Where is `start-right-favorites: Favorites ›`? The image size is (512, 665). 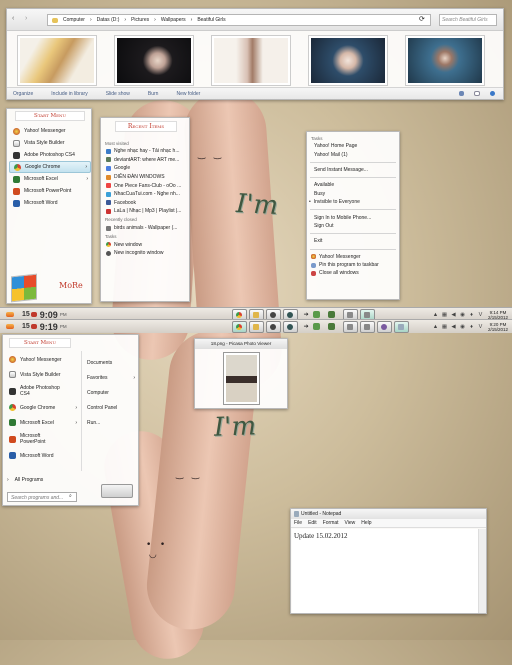
start-right-favorites: Favorites › is located at coordinates (110, 377).